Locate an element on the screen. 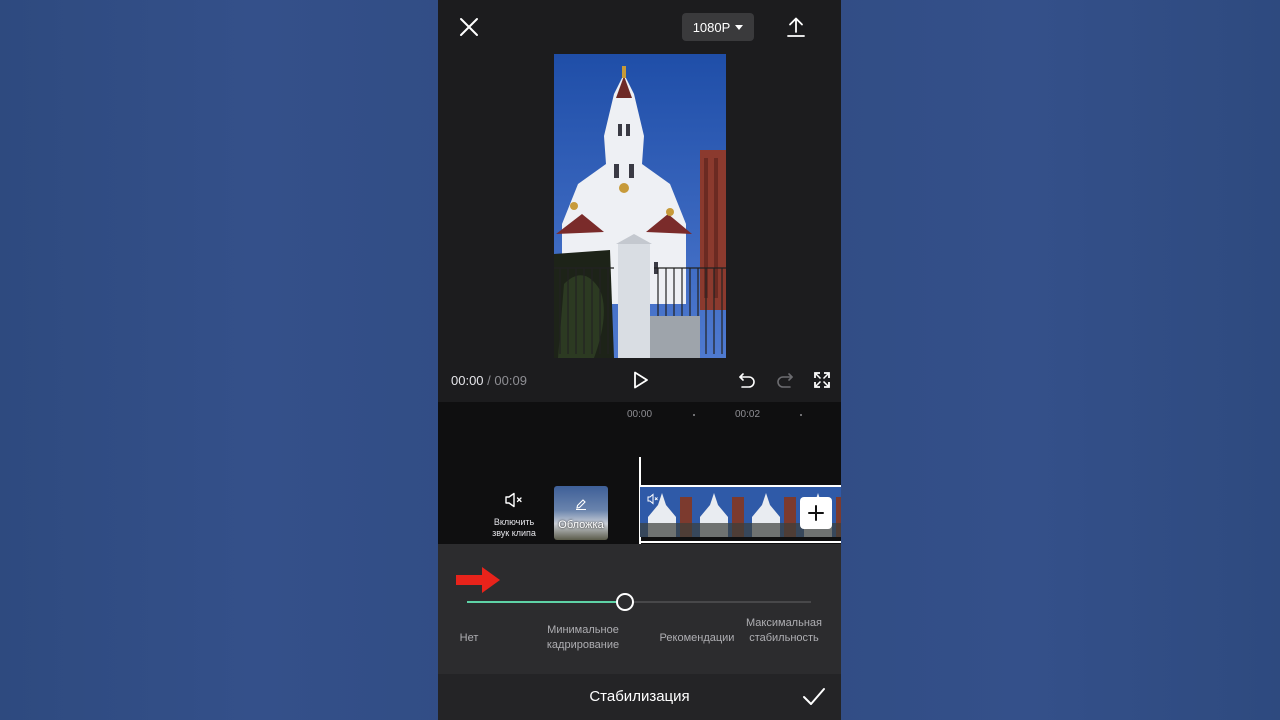 The height and width of the screenshot is (720, 1280). fullscreen-icon is located at coordinates (822, 380).